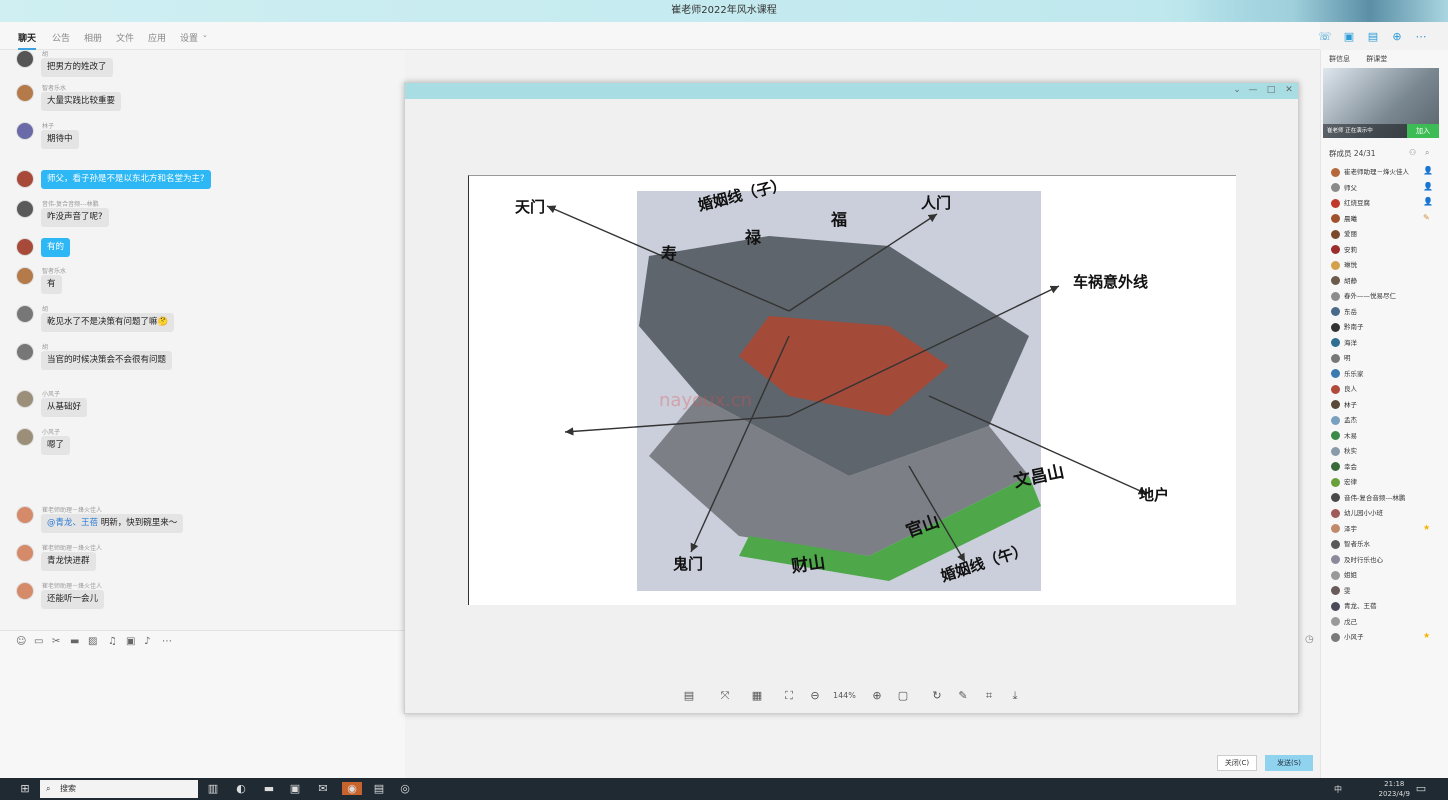 The width and height of the screenshot is (1448, 800). Describe the element at coordinates (1380, 530) in the screenshot. I see `member-item: 泽宇 ★` at that location.